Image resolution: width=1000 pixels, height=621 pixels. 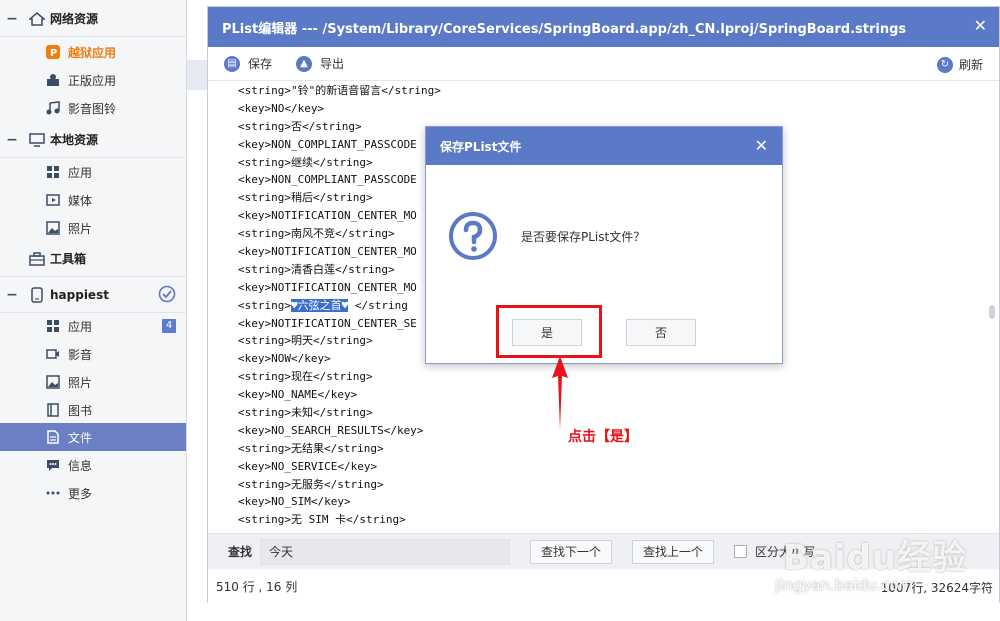 I want to click on phone-icon, so click(x=37, y=294).